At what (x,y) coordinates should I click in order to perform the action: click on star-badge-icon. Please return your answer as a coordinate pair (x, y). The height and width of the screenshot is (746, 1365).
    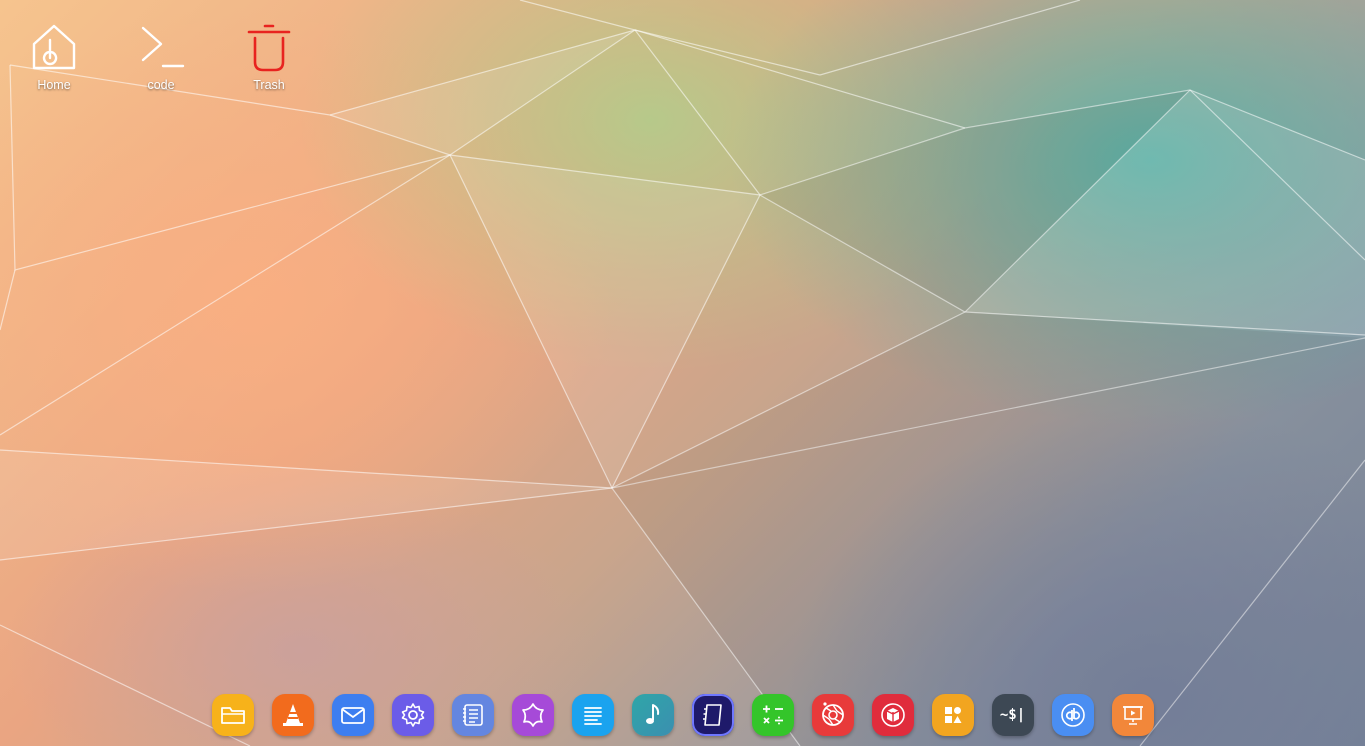
    Looking at the image, I should click on (532, 715).